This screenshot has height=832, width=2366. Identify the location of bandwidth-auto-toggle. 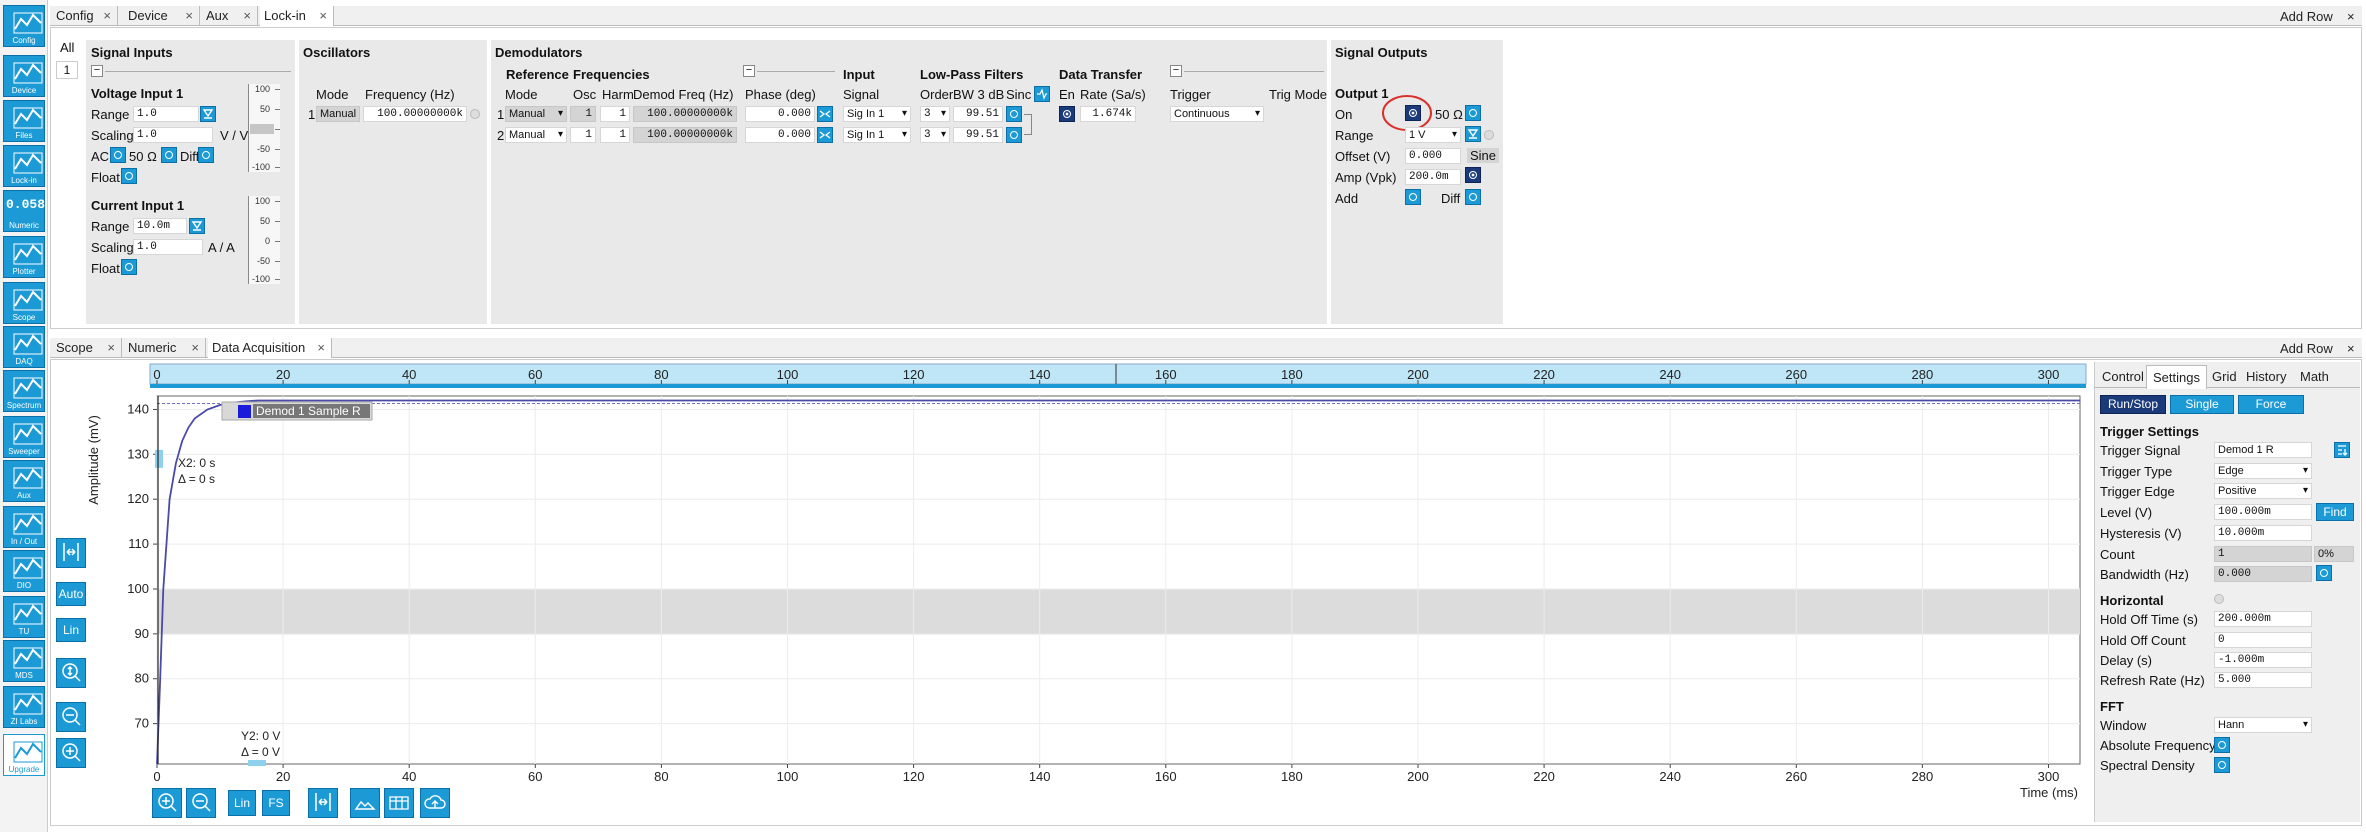
(2324, 573).